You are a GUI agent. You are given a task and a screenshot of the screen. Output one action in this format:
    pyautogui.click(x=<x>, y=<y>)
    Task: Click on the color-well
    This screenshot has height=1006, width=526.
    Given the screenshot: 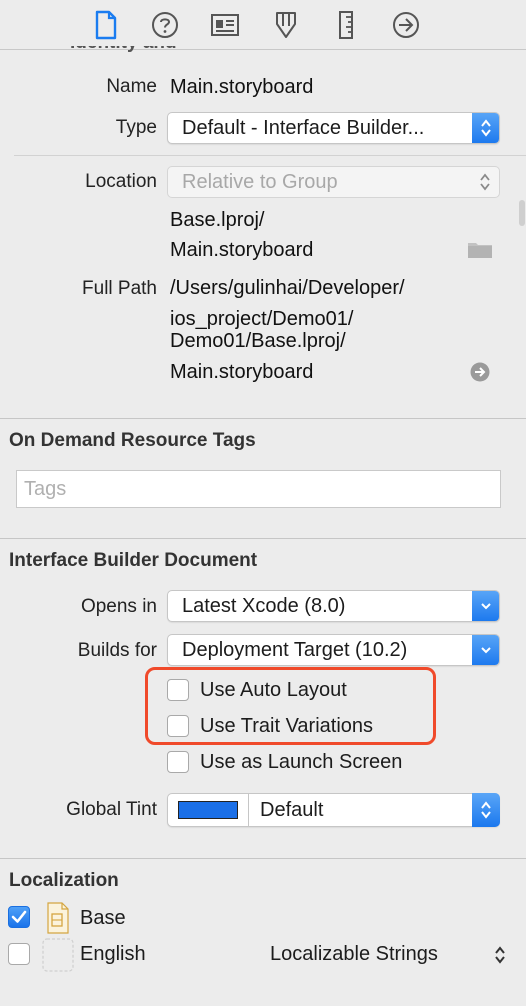 What is the action you would take?
    pyautogui.click(x=208, y=810)
    